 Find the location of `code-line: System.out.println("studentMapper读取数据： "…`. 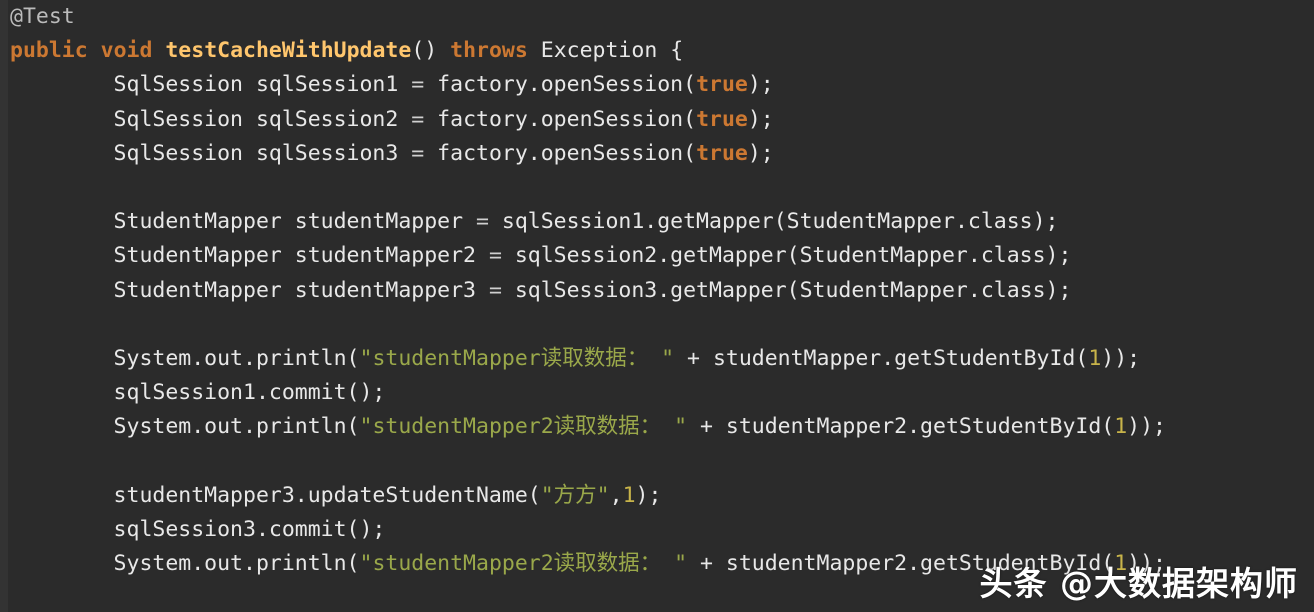

code-line: System.out.println("studentMapper读取数据： "… is located at coordinates (661, 359).